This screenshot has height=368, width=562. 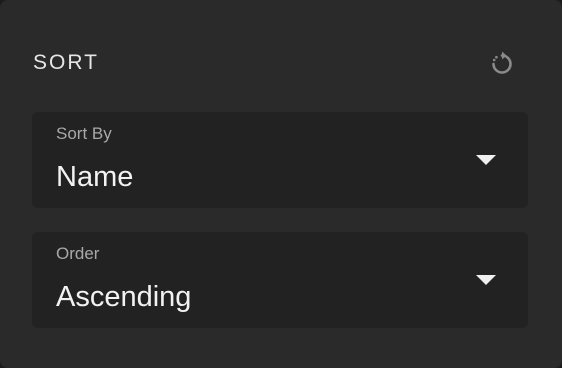 I want to click on sort-by-label: Sort By, so click(x=84, y=133).